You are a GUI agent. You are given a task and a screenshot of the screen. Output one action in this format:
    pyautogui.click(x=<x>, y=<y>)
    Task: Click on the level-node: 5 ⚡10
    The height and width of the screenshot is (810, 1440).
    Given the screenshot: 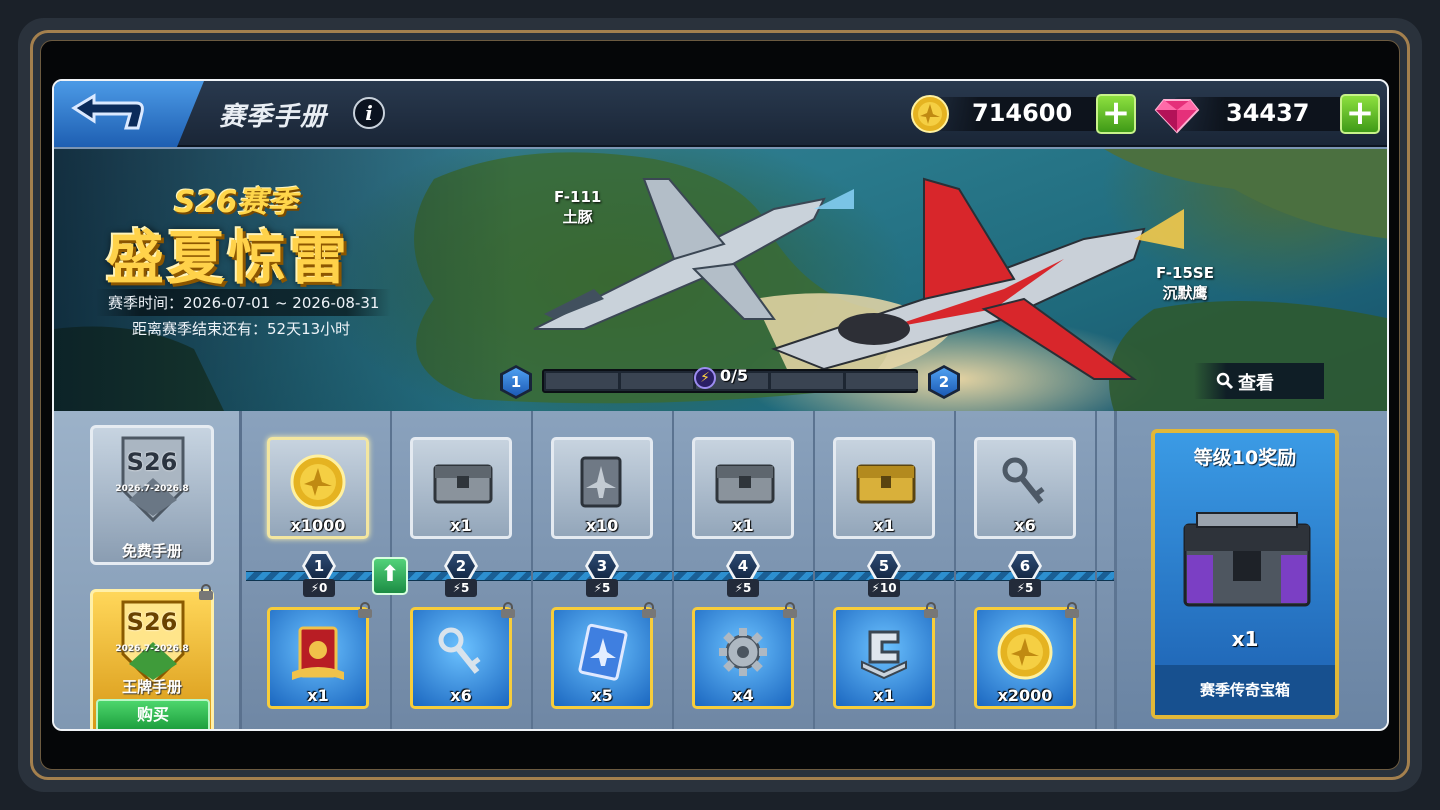 What is the action you would take?
    pyautogui.click(x=884, y=576)
    